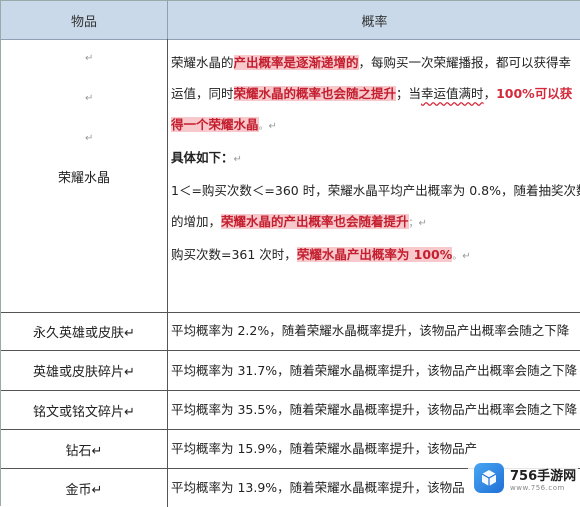 The width and height of the screenshot is (580, 507). I want to click on rate-hero-fragment: 平均概率为 31.7%，随着荣耀水晶概率提升，该物品产出概率会随之下降, so click(374, 370).